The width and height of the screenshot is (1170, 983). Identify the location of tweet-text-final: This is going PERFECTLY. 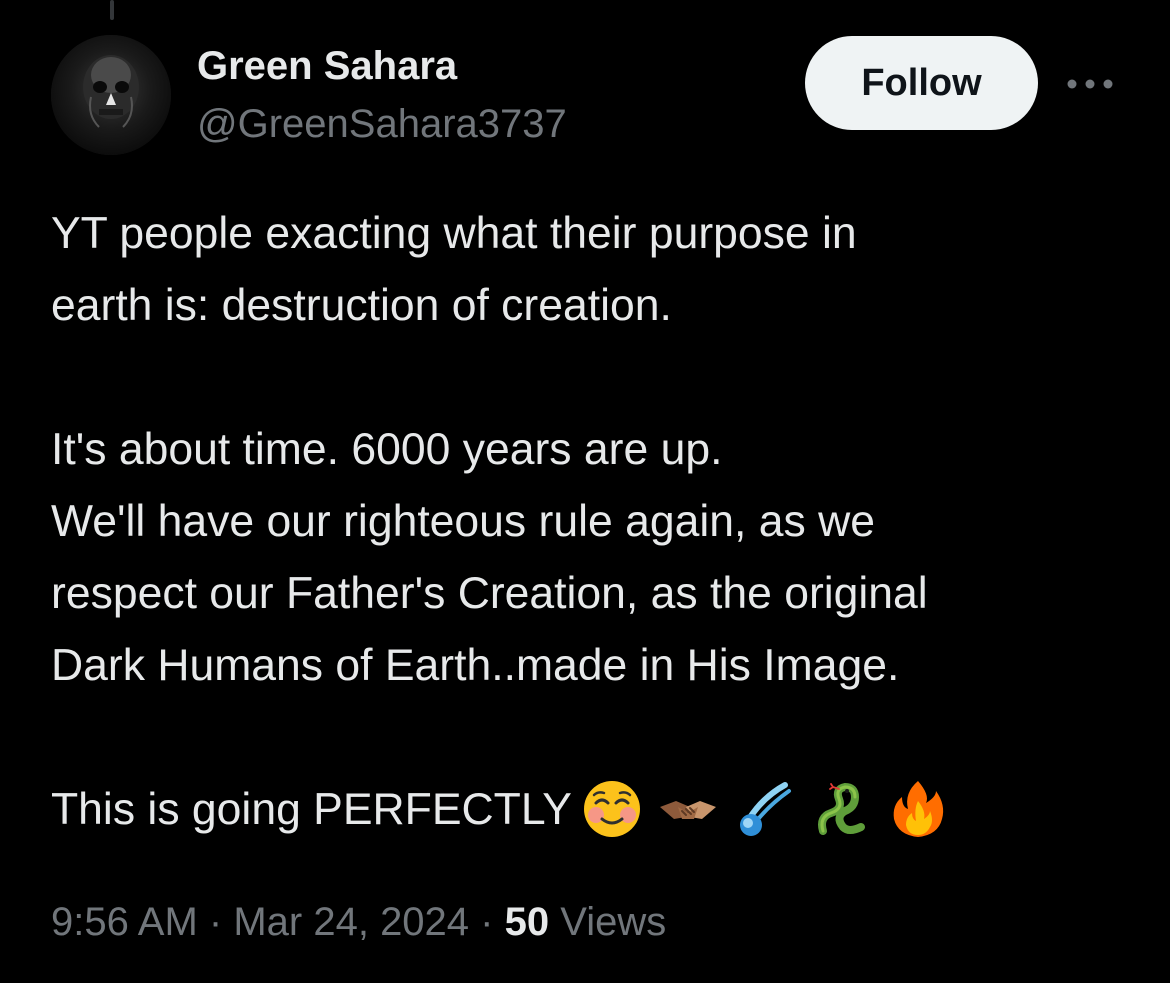
(311, 809).